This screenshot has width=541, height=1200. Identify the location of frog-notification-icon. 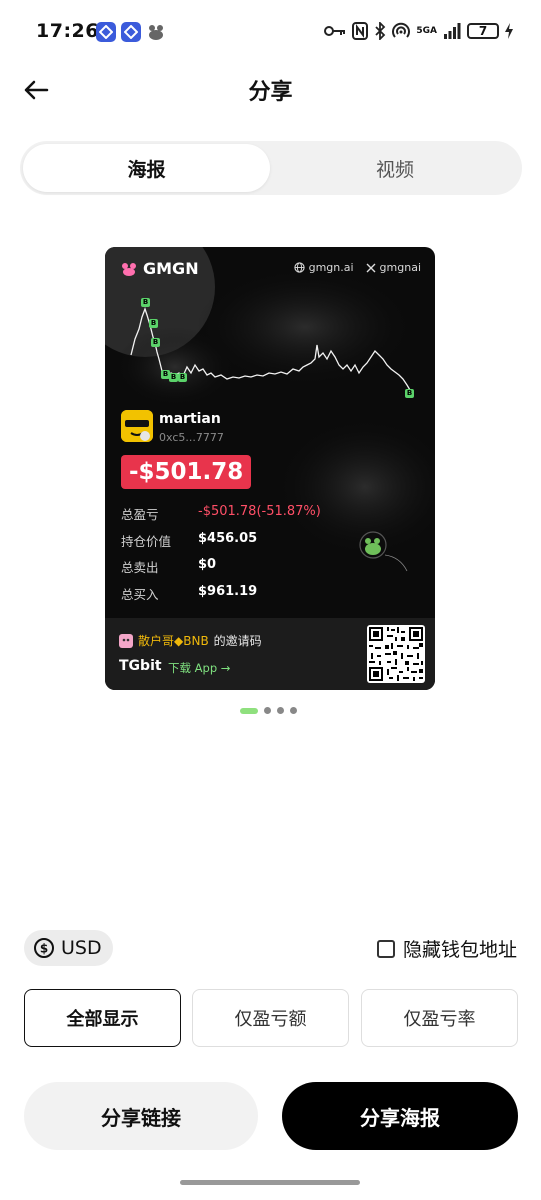
(156, 32).